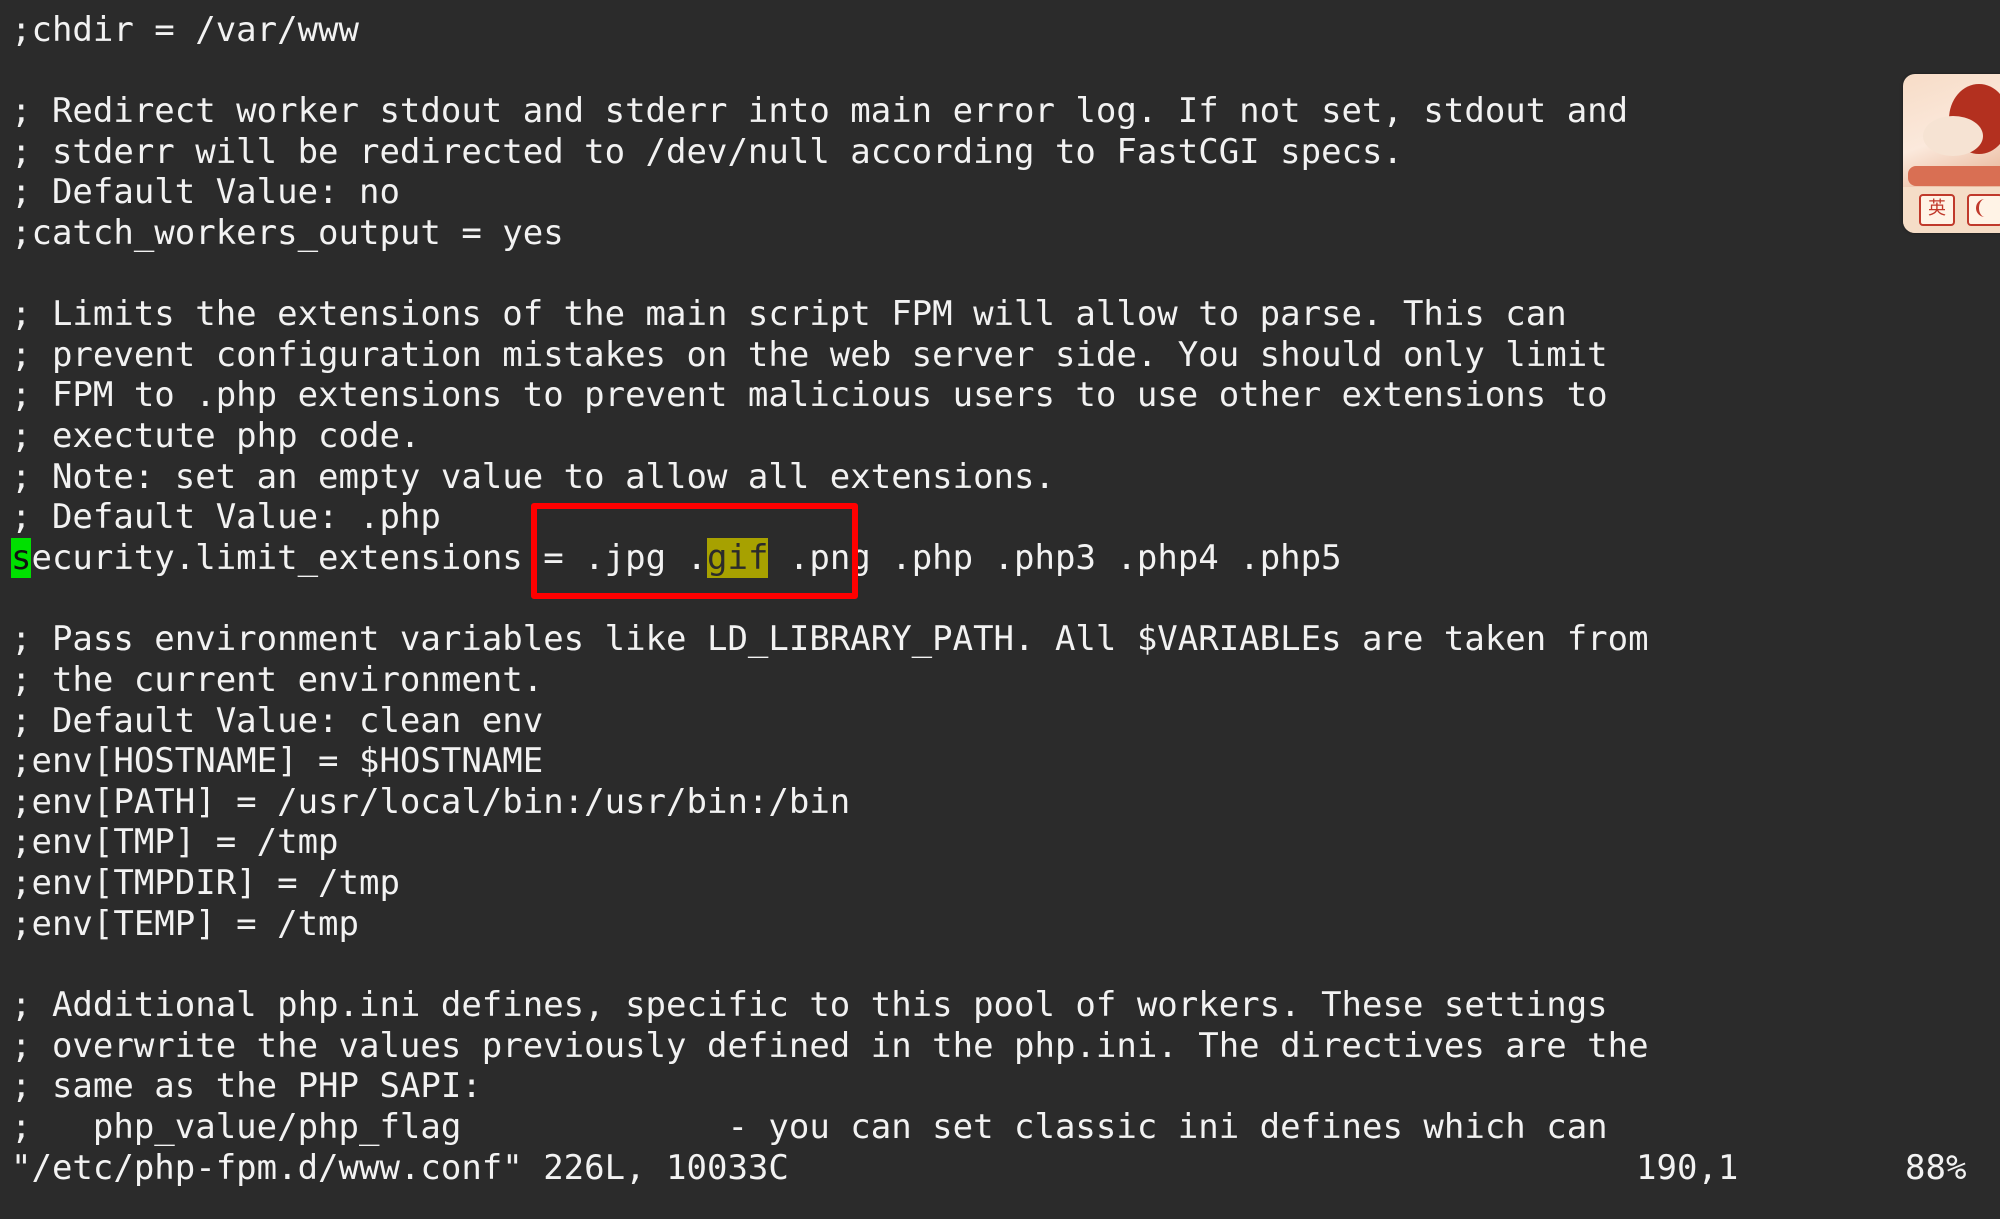 The height and width of the screenshot is (1219, 2000). Describe the element at coordinates (277, 761) in the screenshot. I see `code-line: ;env[HOSTNAME] = $HOSTNAME` at that location.